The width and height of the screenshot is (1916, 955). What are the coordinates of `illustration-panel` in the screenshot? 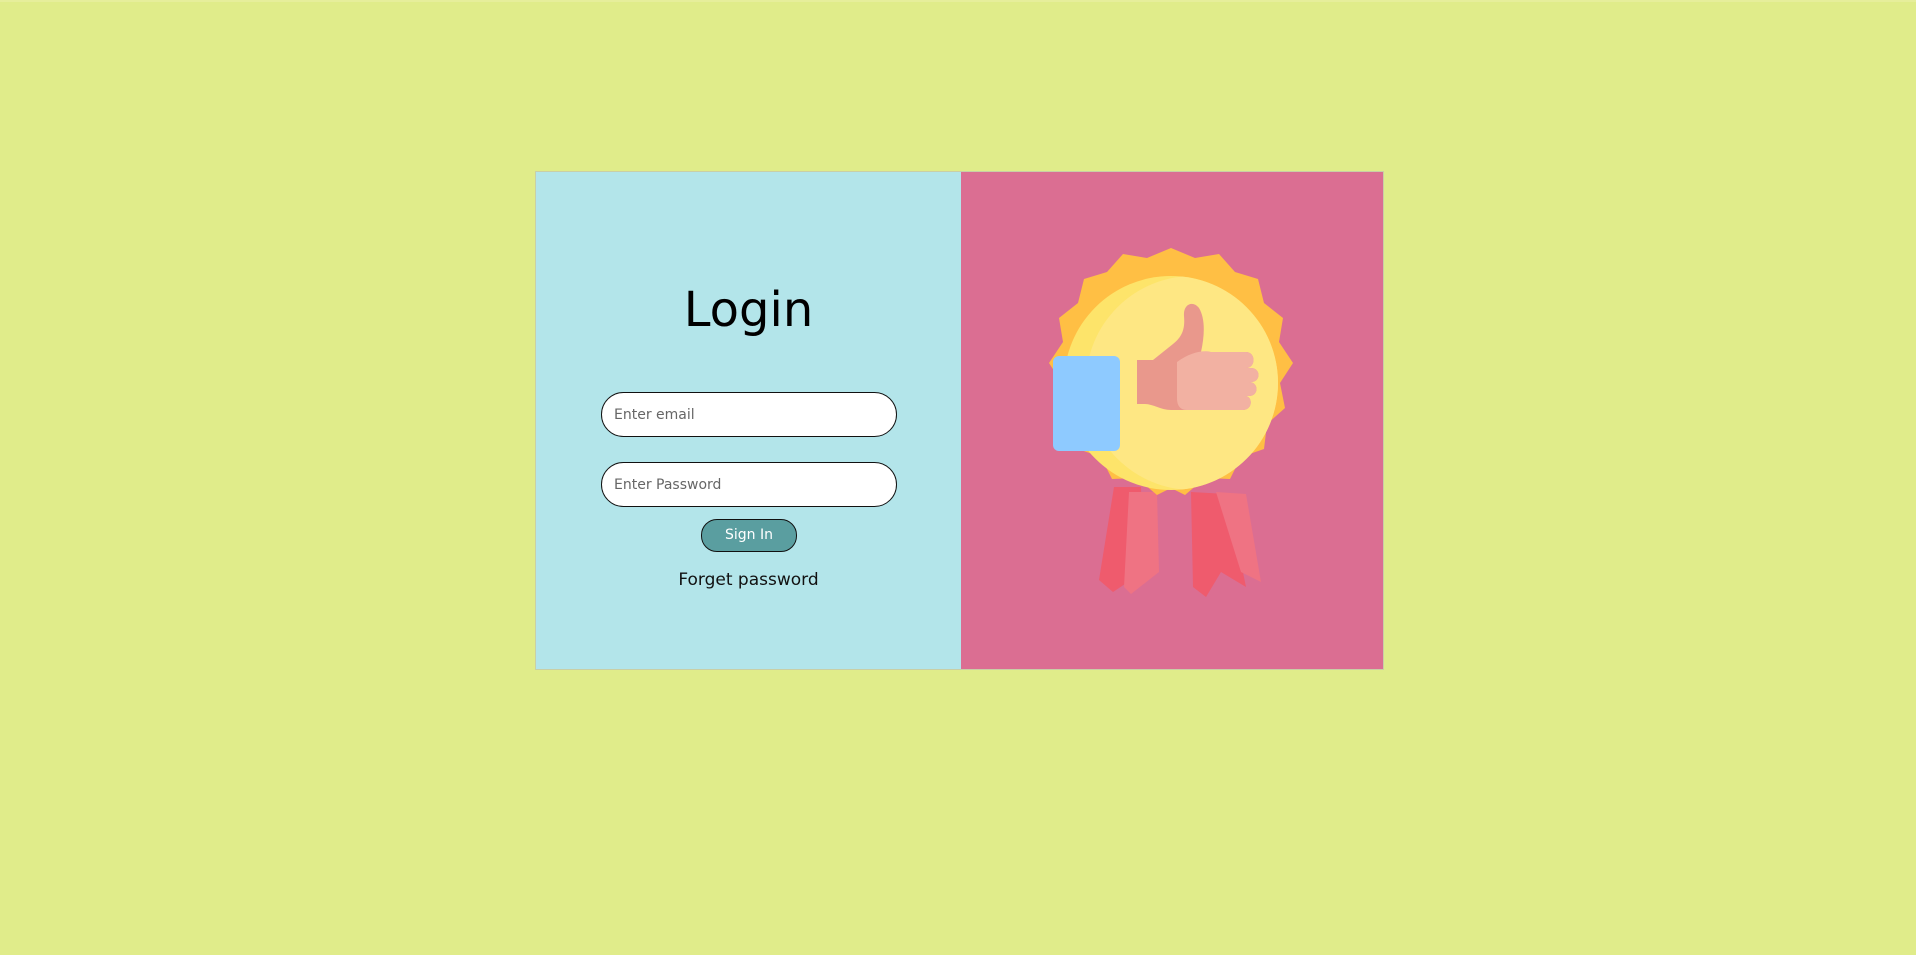 It's located at (1172, 420).